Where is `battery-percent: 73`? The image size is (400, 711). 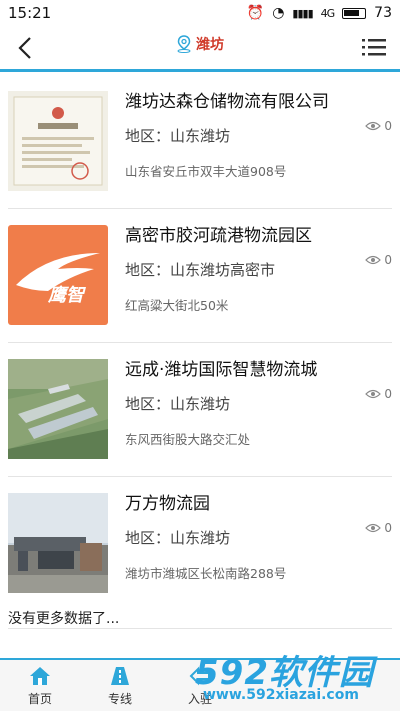
battery-percent: 73 is located at coordinates (383, 13).